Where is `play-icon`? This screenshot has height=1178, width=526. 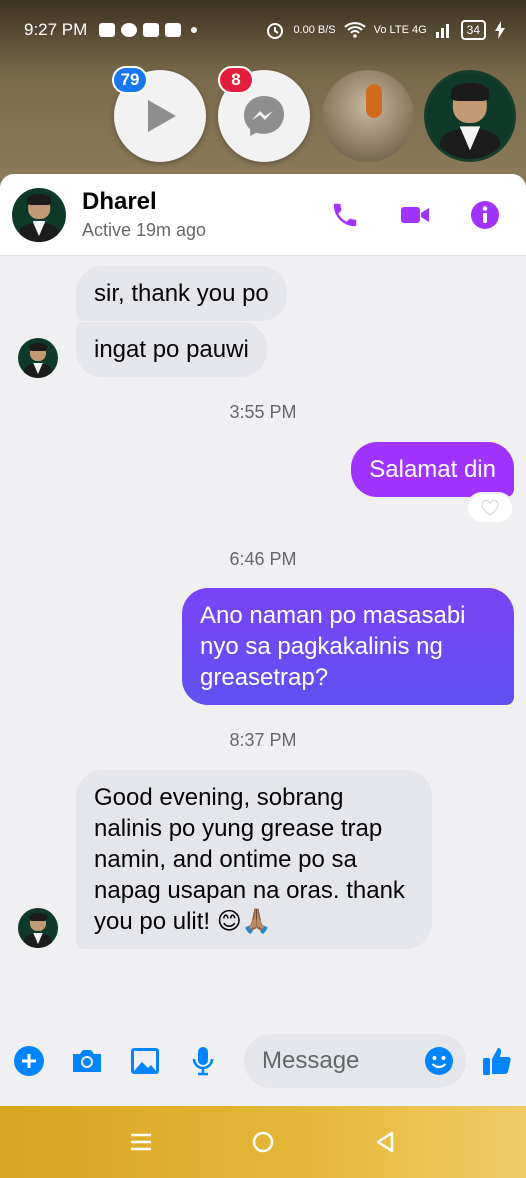
play-icon is located at coordinates (162, 116).